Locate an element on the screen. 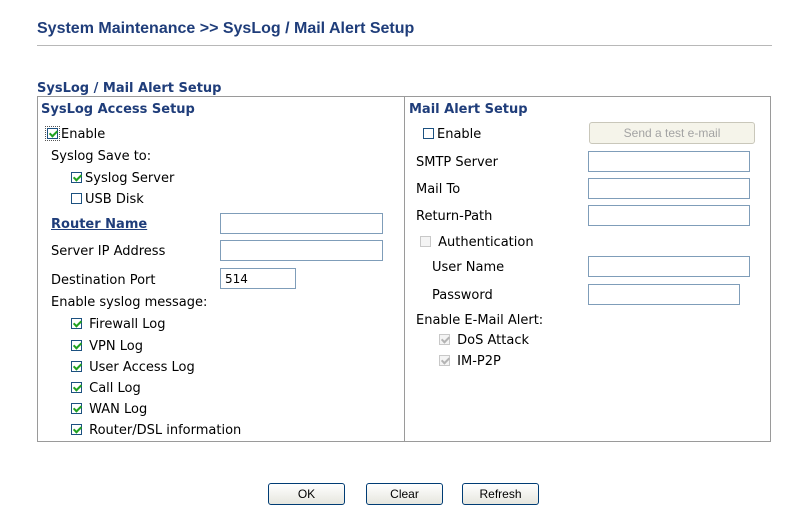  user-access-log-label: User Access Log is located at coordinates (142, 367).